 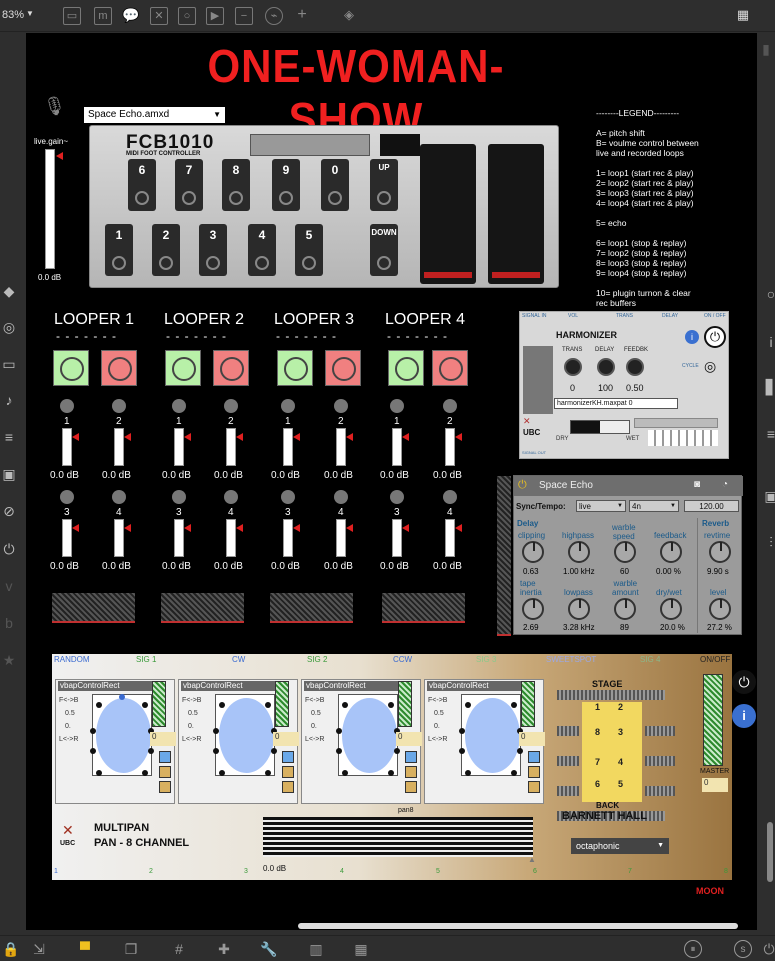 What do you see at coordinates (103, 16) in the screenshot?
I see `message-box-icon: m` at bounding box center [103, 16].